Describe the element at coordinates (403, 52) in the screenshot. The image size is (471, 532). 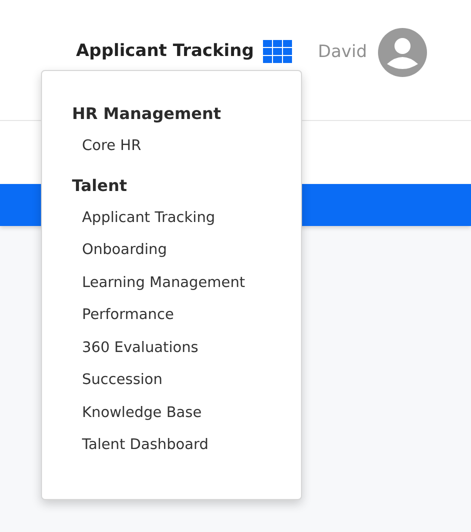
I see `avatar-icon` at that location.